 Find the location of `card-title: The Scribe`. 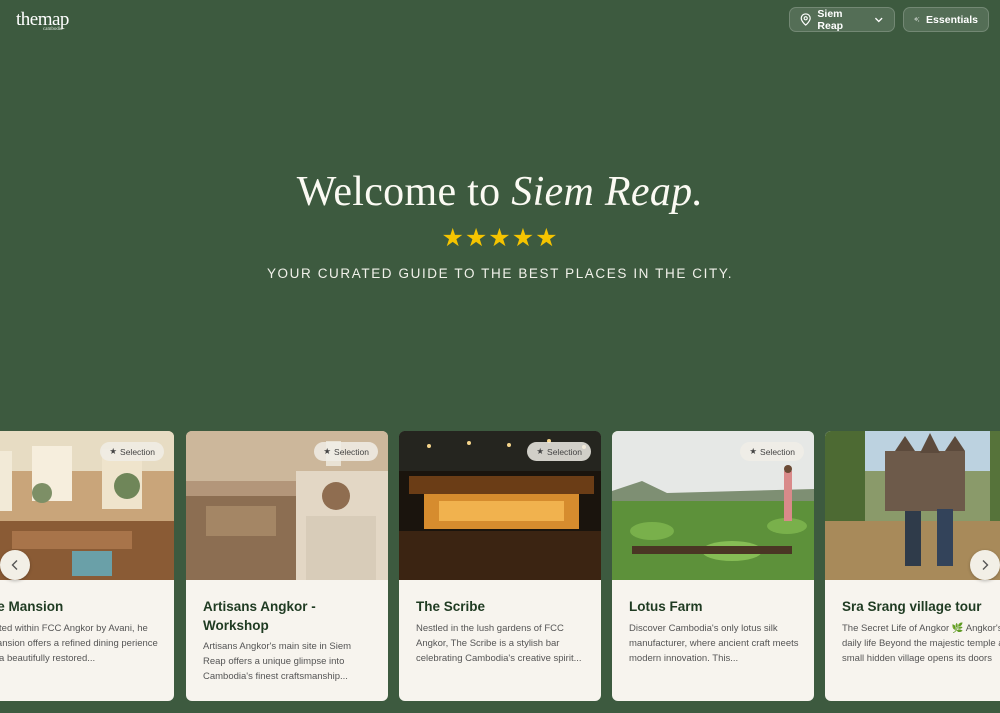

card-title: The Scribe is located at coordinates (451, 606).